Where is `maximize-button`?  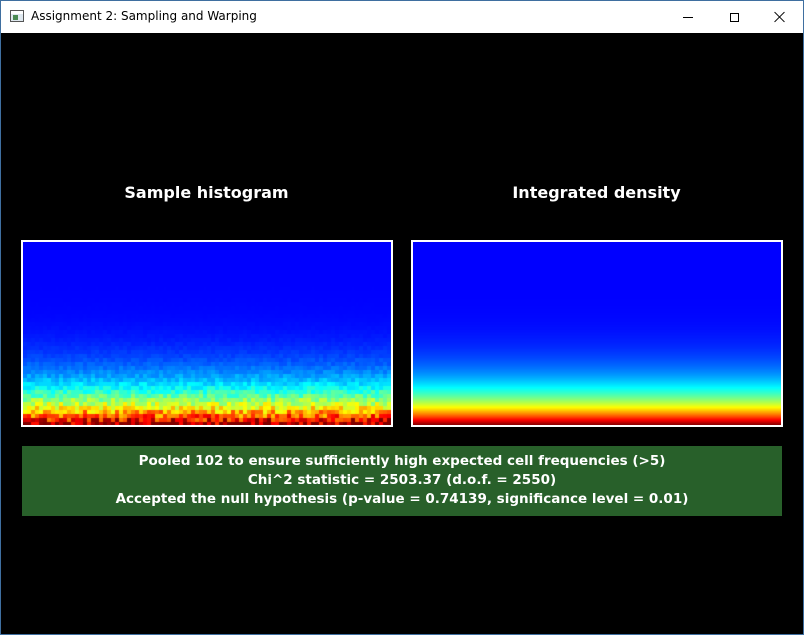
maximize-button is located at coordinates (734, 17).